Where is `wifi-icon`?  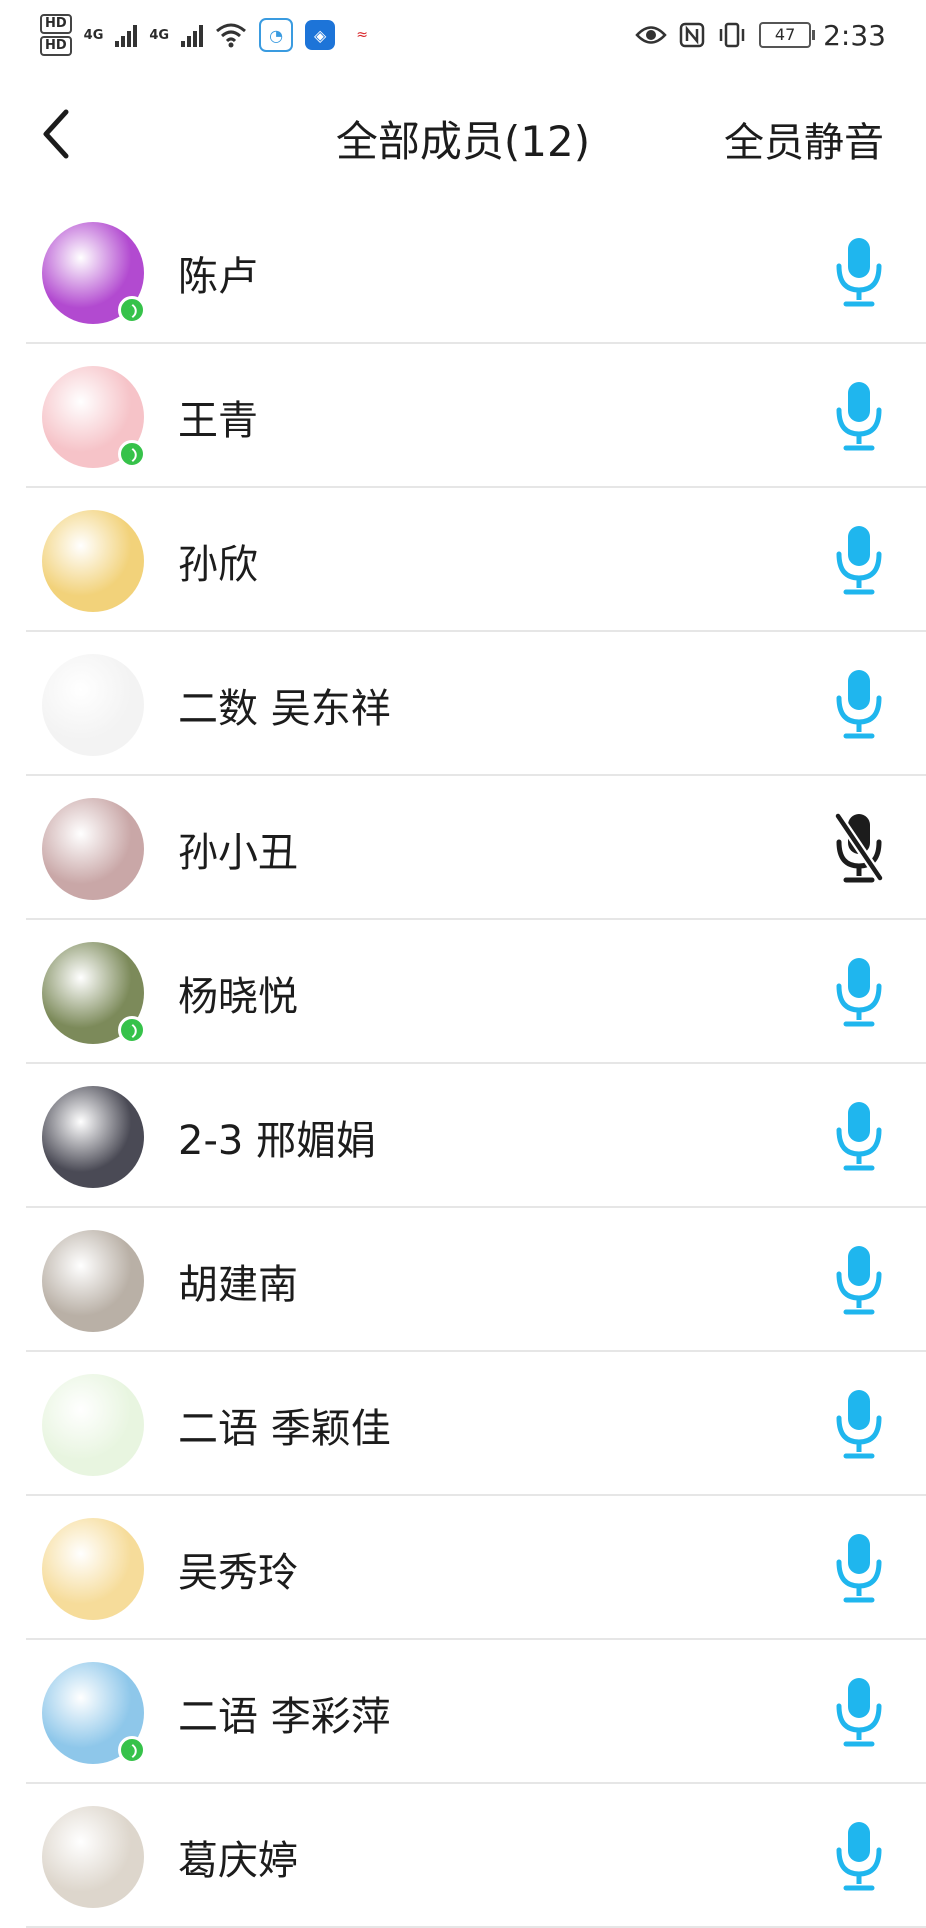 wifi-icon is located at coordinates (231, 35).